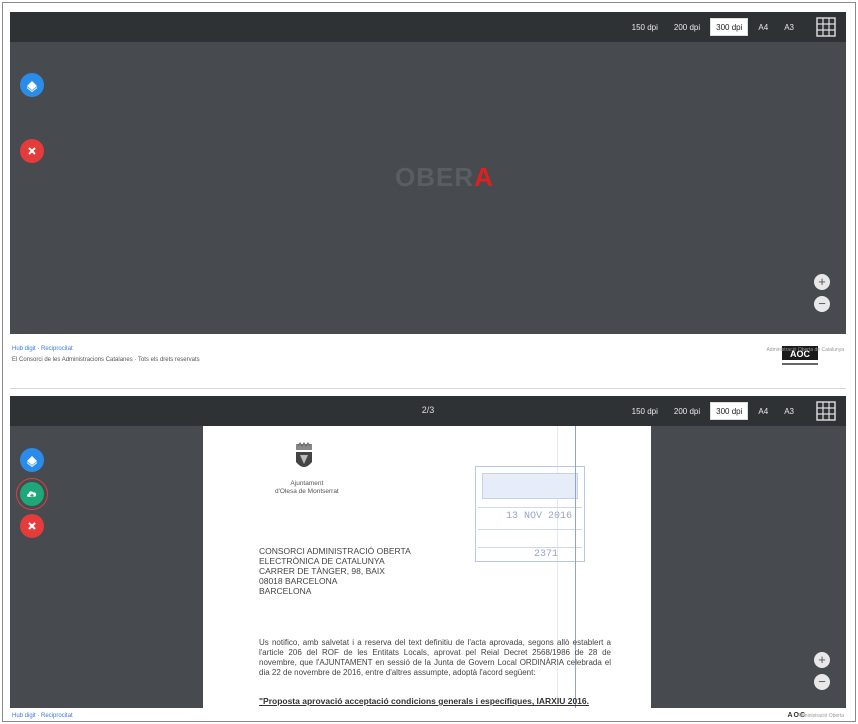 The height and width of the screenshot is (724, 858). What do you see at coordinates (539, 516) in the screenshot?
I see `stamp-date: 13 NOV 2016` at bounding box center [539, 516].